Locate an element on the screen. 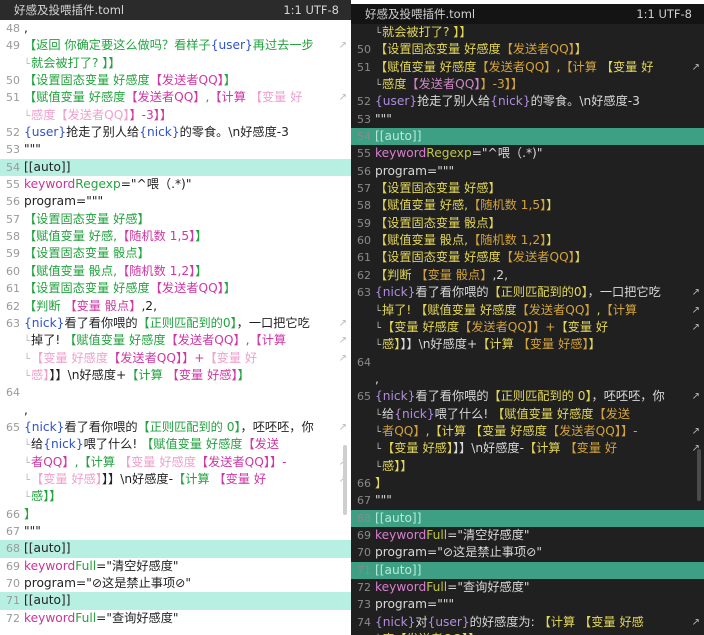 The width and height of the screenshot is (704, 635). editor-header: 好感及投喂插件.toml 1:1 UTF-8 is located at coordinates (175, 10).